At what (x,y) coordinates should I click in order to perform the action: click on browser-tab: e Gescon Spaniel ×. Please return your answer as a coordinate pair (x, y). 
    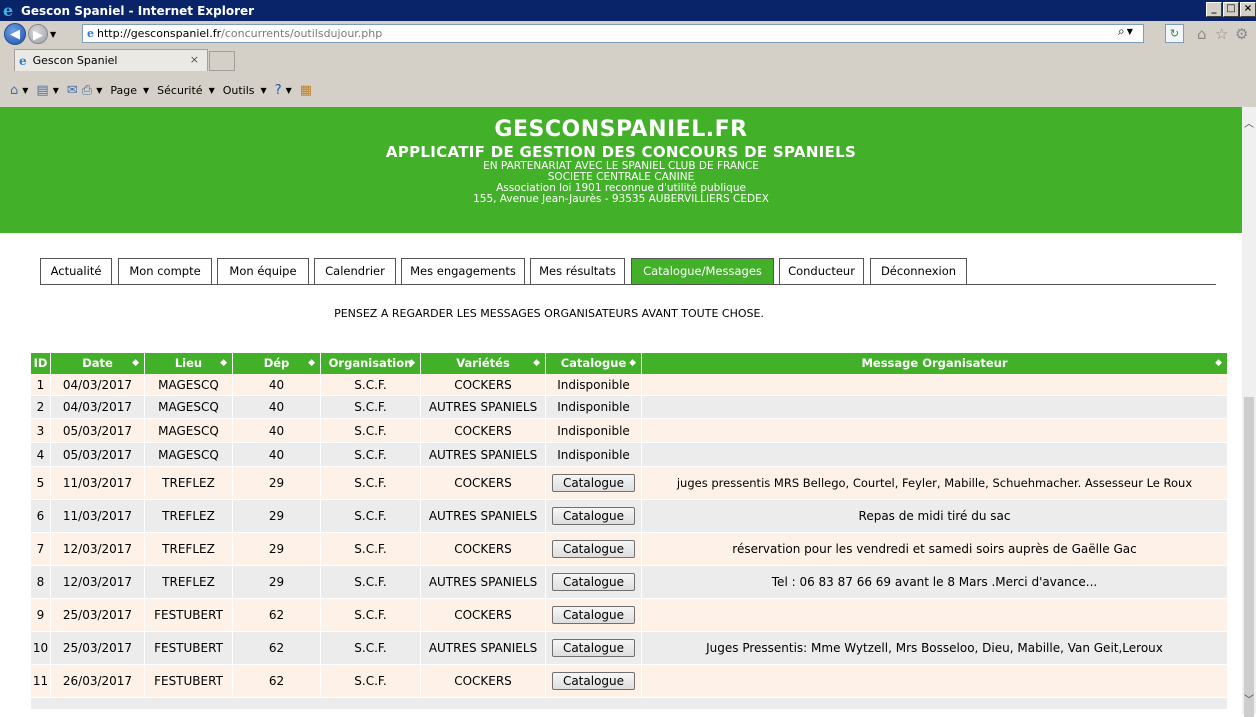
    Looking at the image, I should click on (111, 60).